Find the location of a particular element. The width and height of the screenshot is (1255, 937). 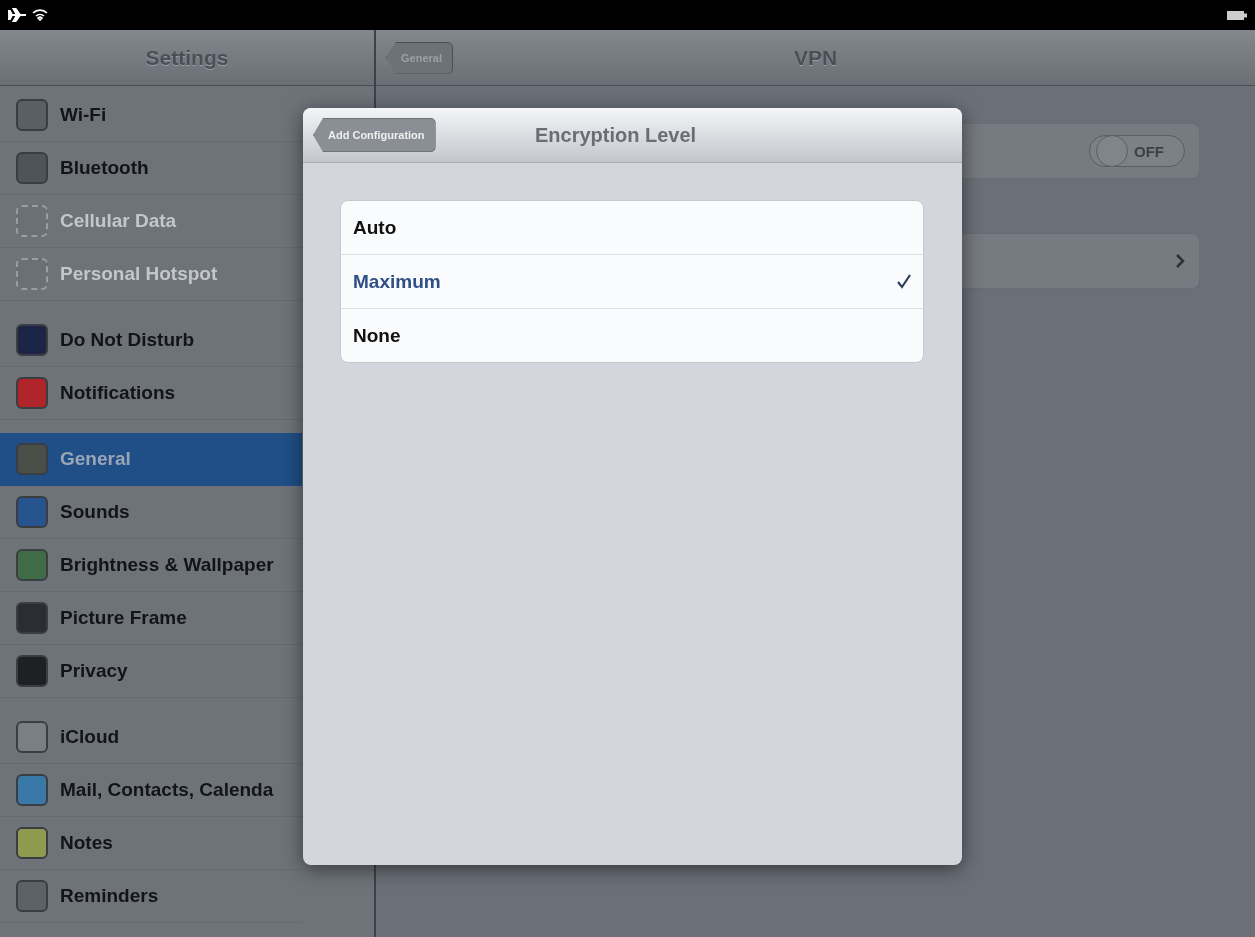

settings-label: Mail, Contacts, Calenda is located at coordinates (167, 790).